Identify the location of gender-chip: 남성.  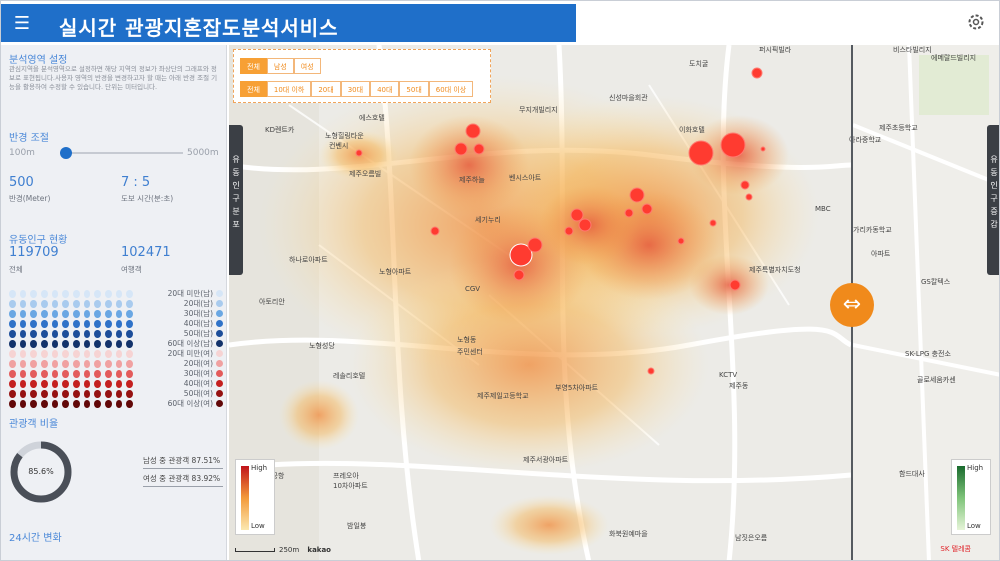
(280, 66).